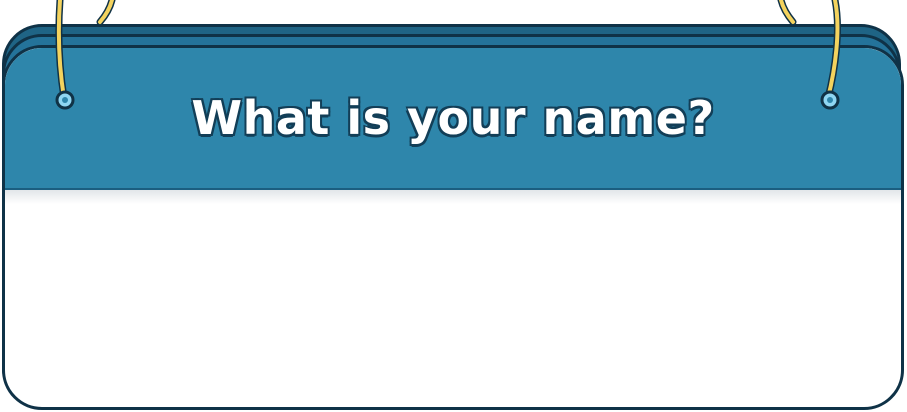 The image size is (907, 412). I want to click on left-short-string, so click(106, 13).